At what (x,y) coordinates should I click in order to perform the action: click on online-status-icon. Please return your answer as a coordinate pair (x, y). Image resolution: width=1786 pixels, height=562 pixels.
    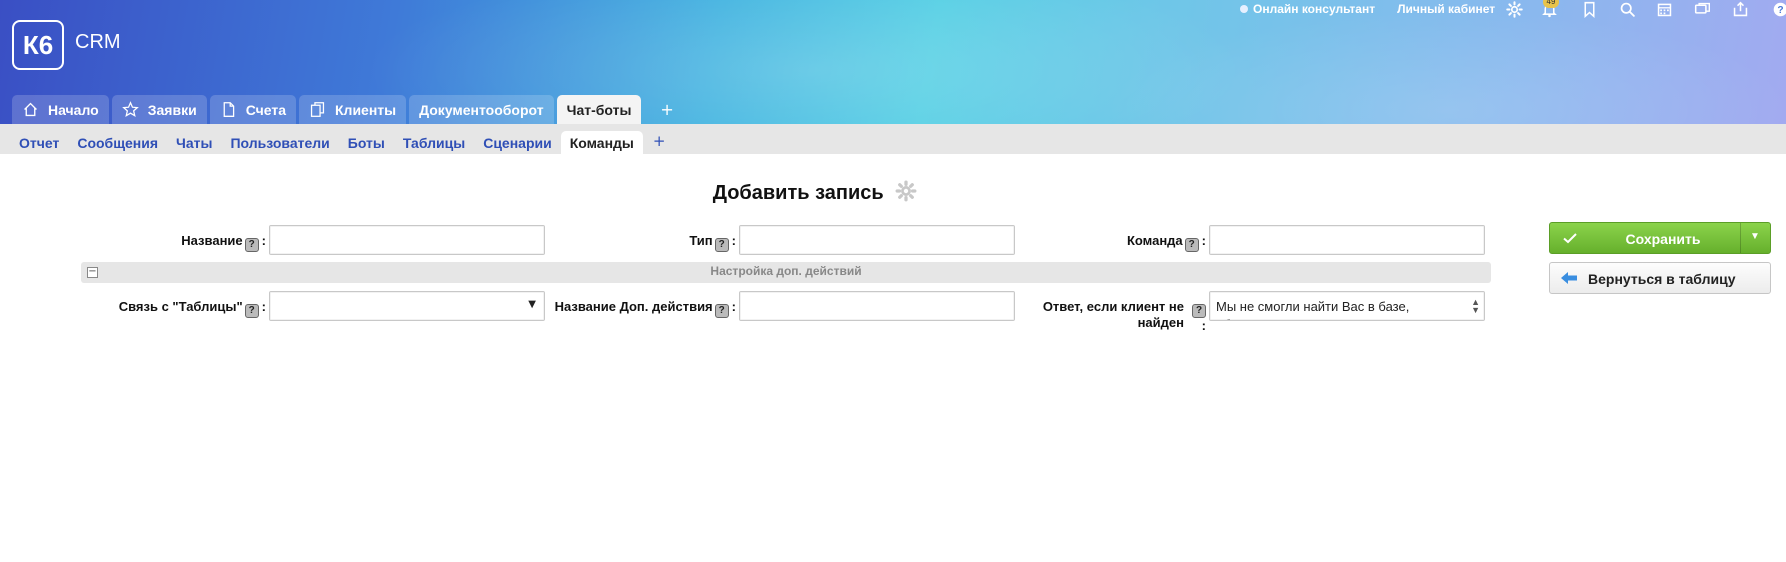
    Looking at the image, I should click on (1244, 9).